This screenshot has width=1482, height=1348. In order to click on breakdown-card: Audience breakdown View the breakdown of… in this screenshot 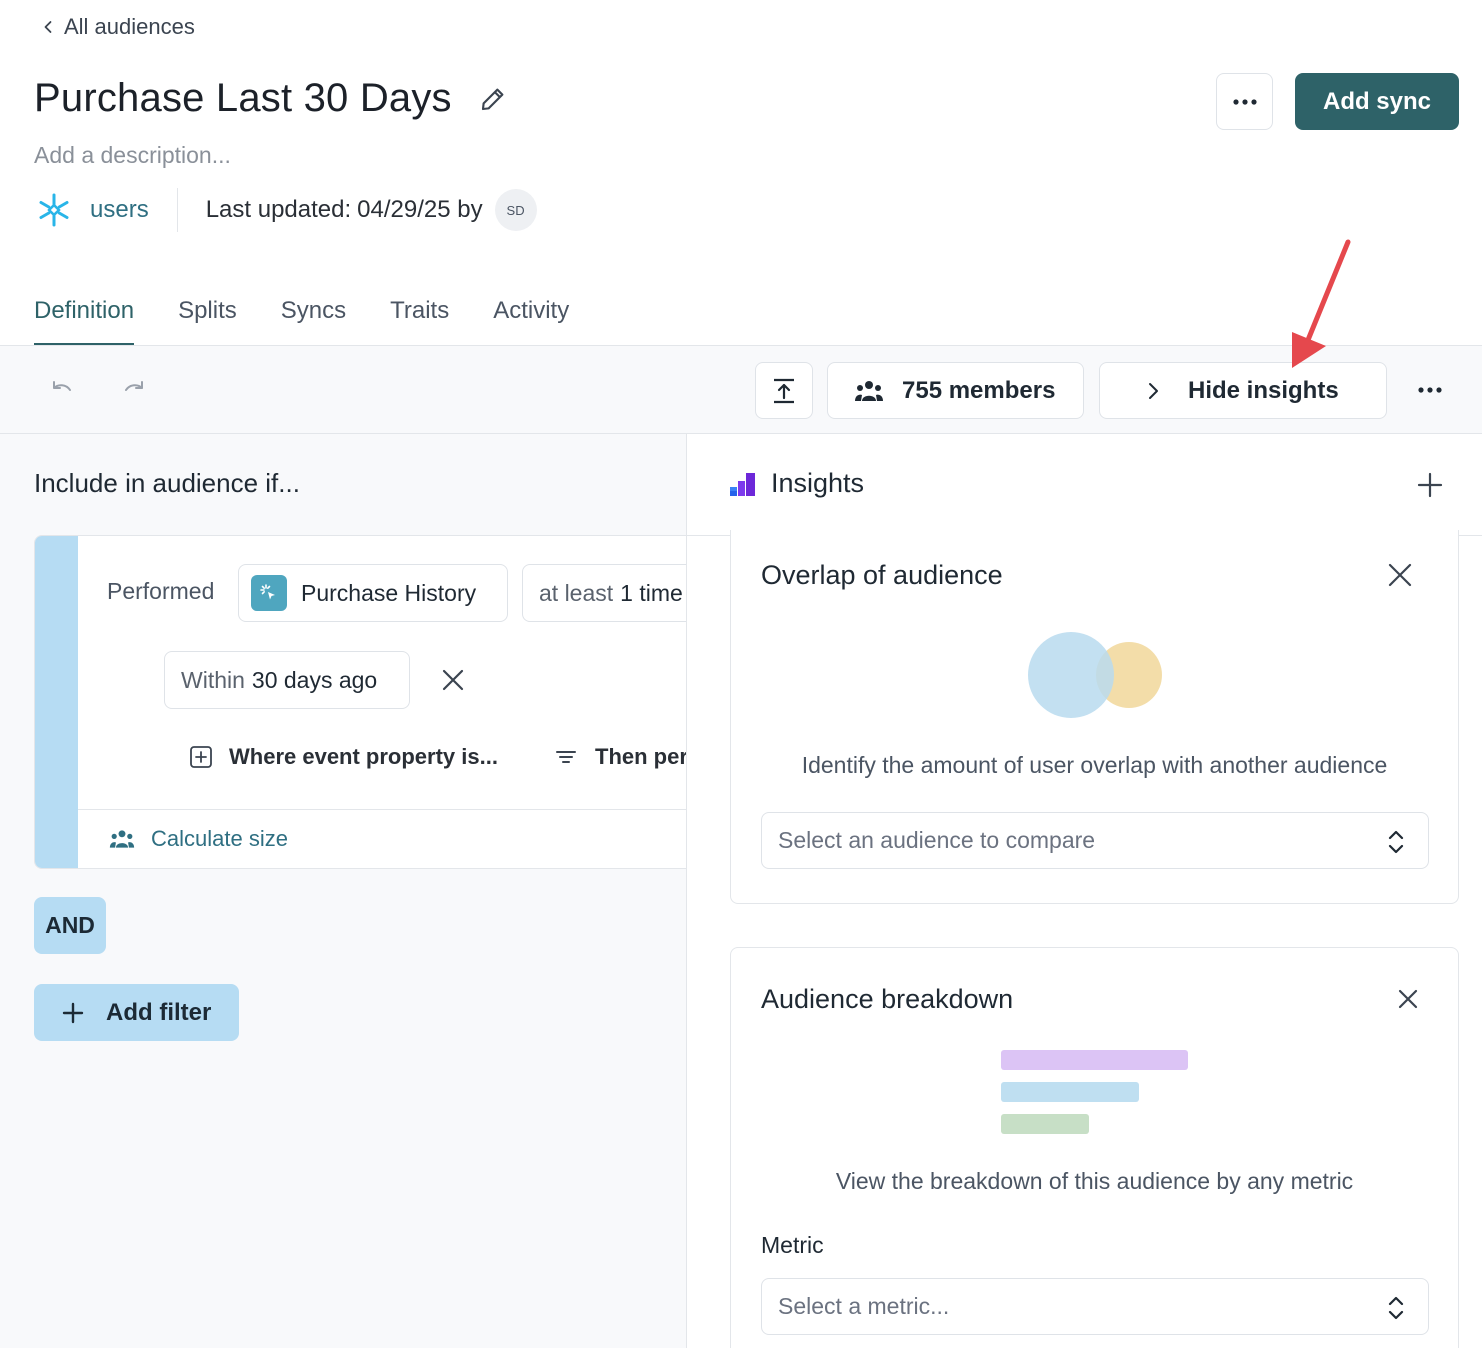, I will do `click(1094, 1147)`.